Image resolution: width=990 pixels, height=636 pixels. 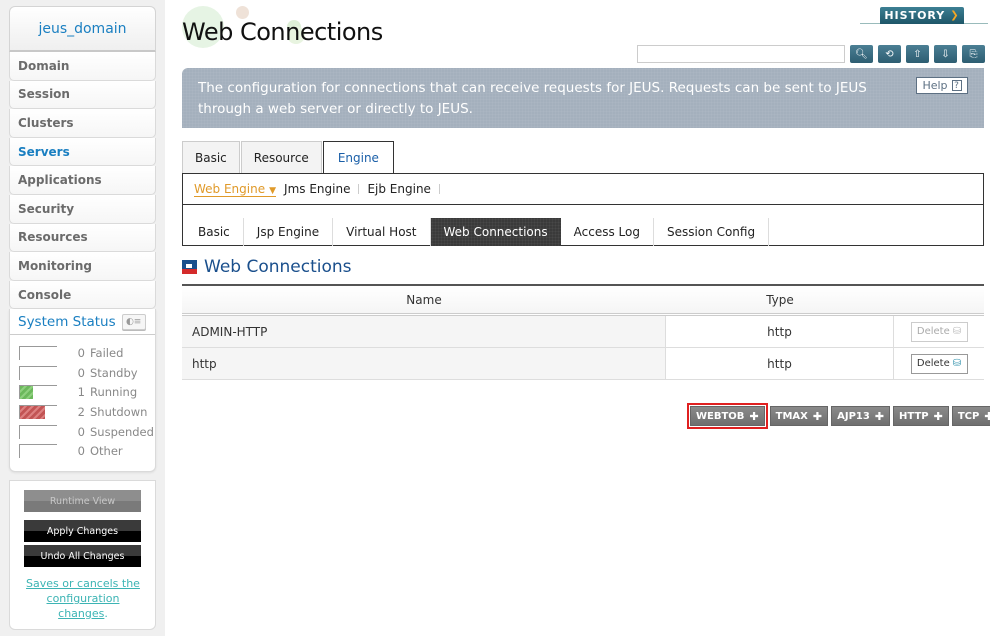 I want to click on xml-download-icon: ⇩, so click(x=945, y=54).